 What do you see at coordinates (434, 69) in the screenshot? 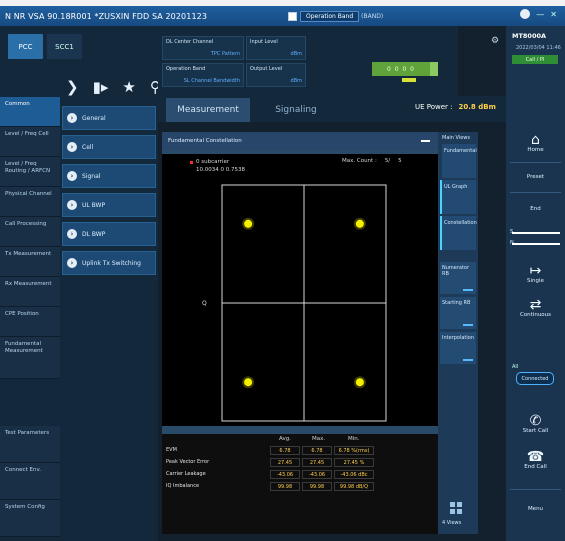
I see `signal-status-segment` at bounding box center [434, 69].